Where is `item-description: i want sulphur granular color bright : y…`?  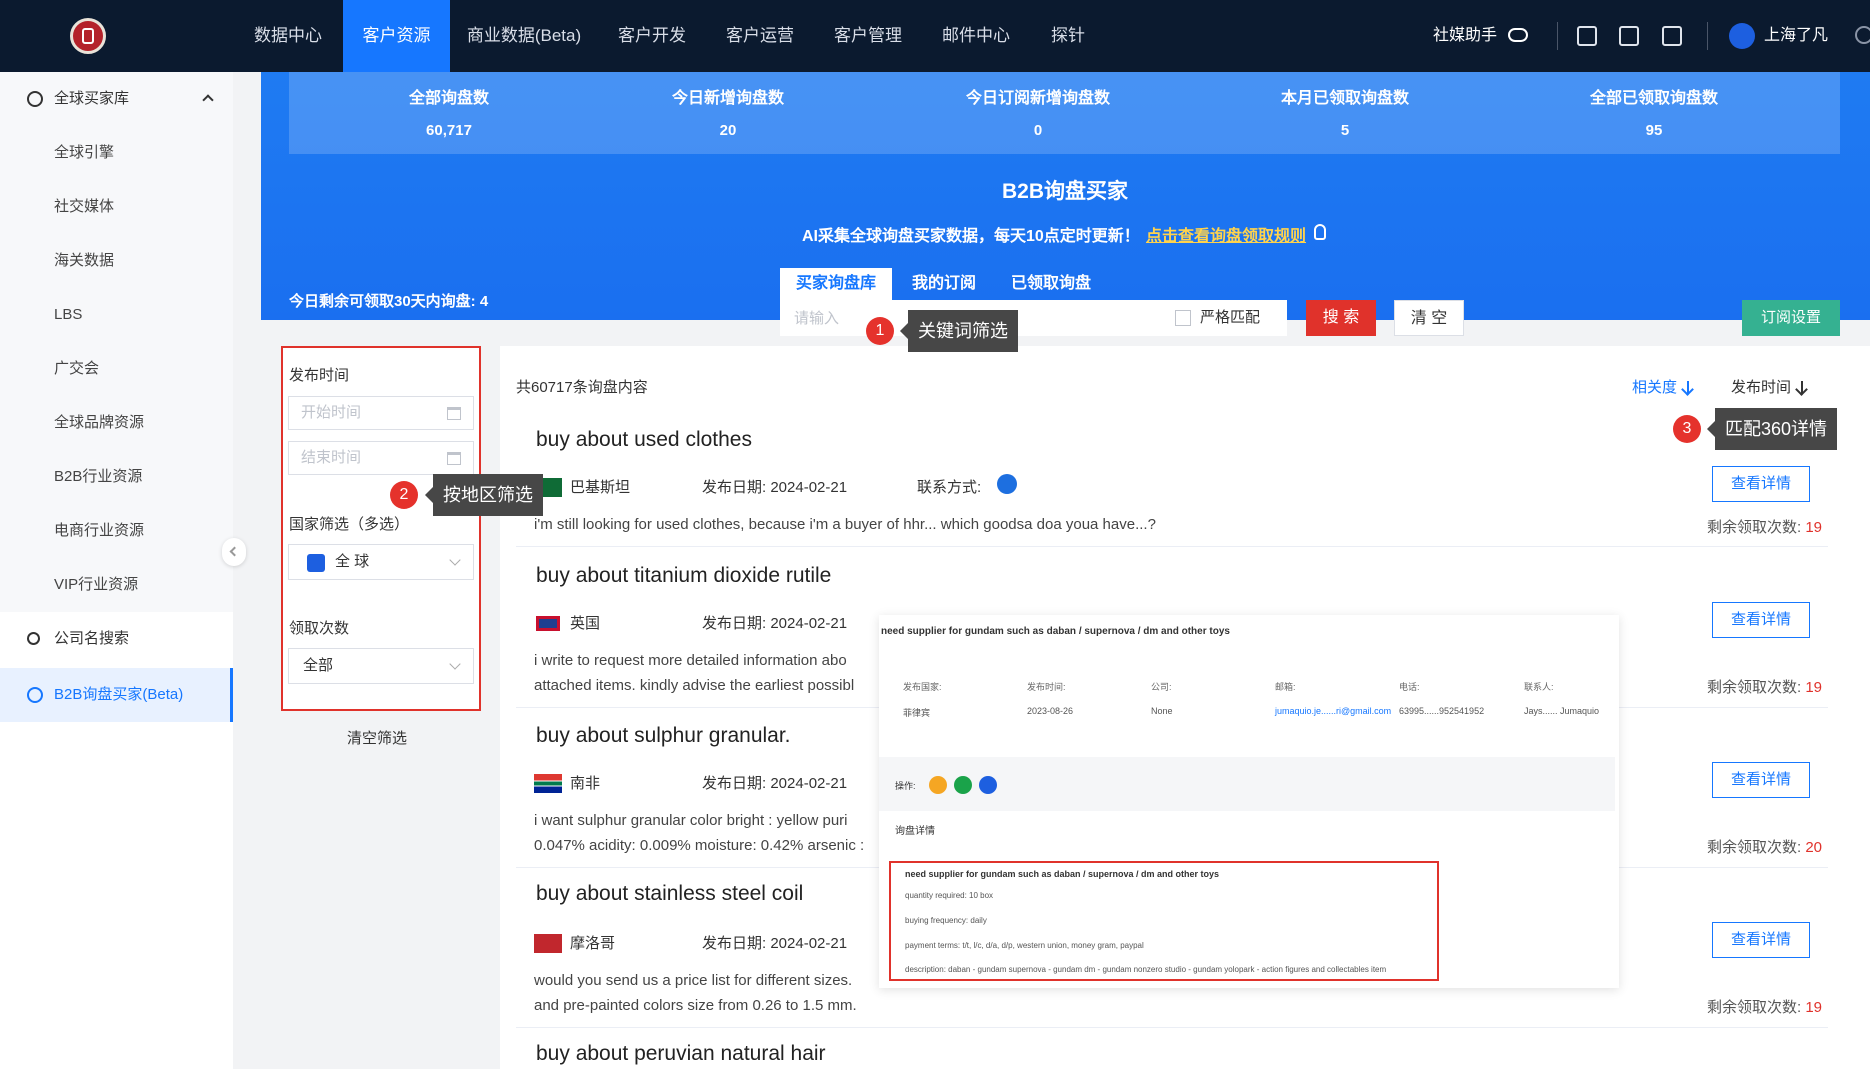 item-description: i want sulphur granular color bright : y… is located at coordinates (691, 820).